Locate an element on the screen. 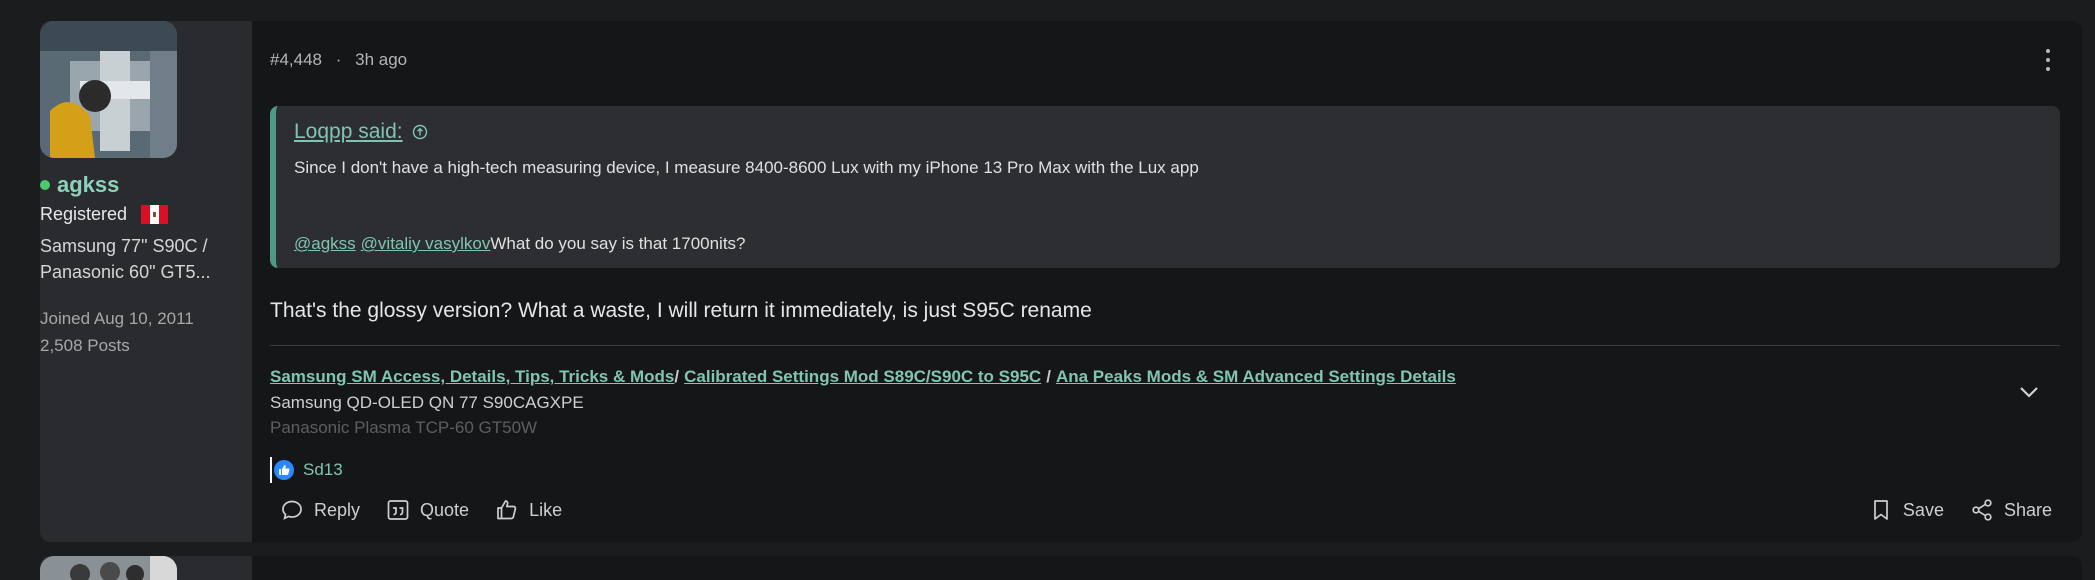 This screenshot has width=2095, height=580. user-signature-line: Samsung 77" S90C / is located at coordinates (124, 246).